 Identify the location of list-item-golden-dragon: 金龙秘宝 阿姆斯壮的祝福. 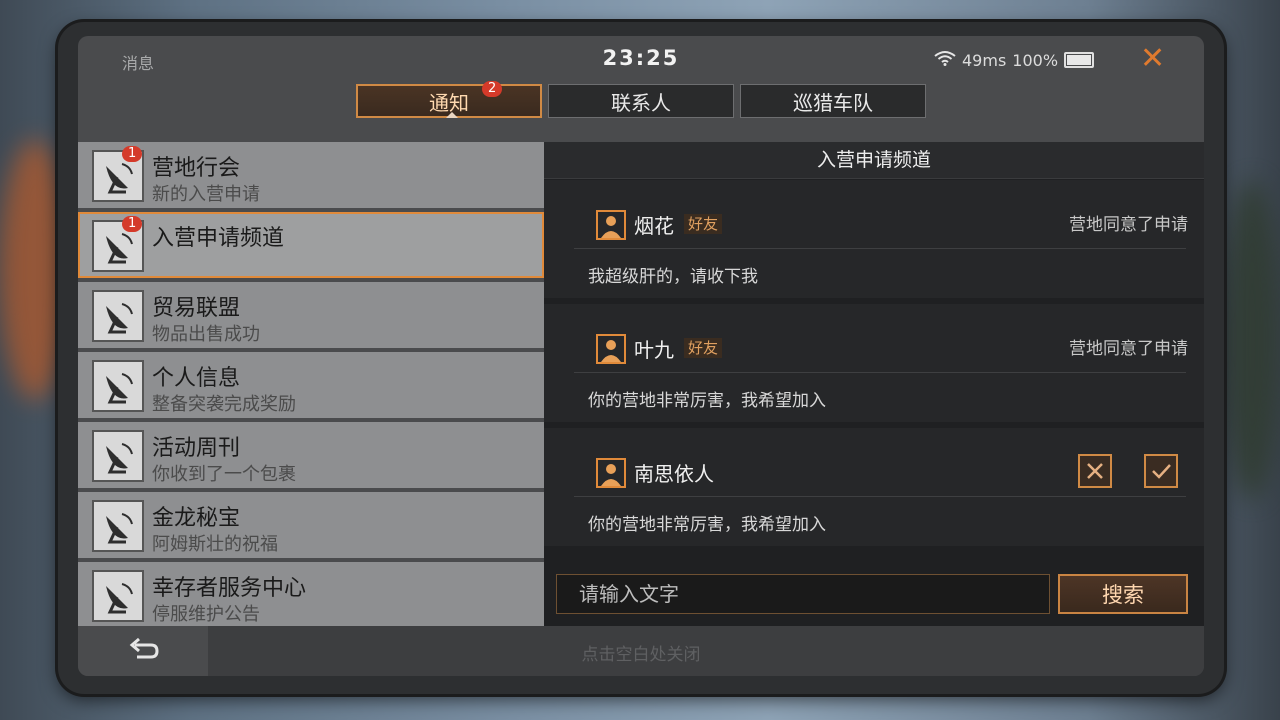
(311, 525).